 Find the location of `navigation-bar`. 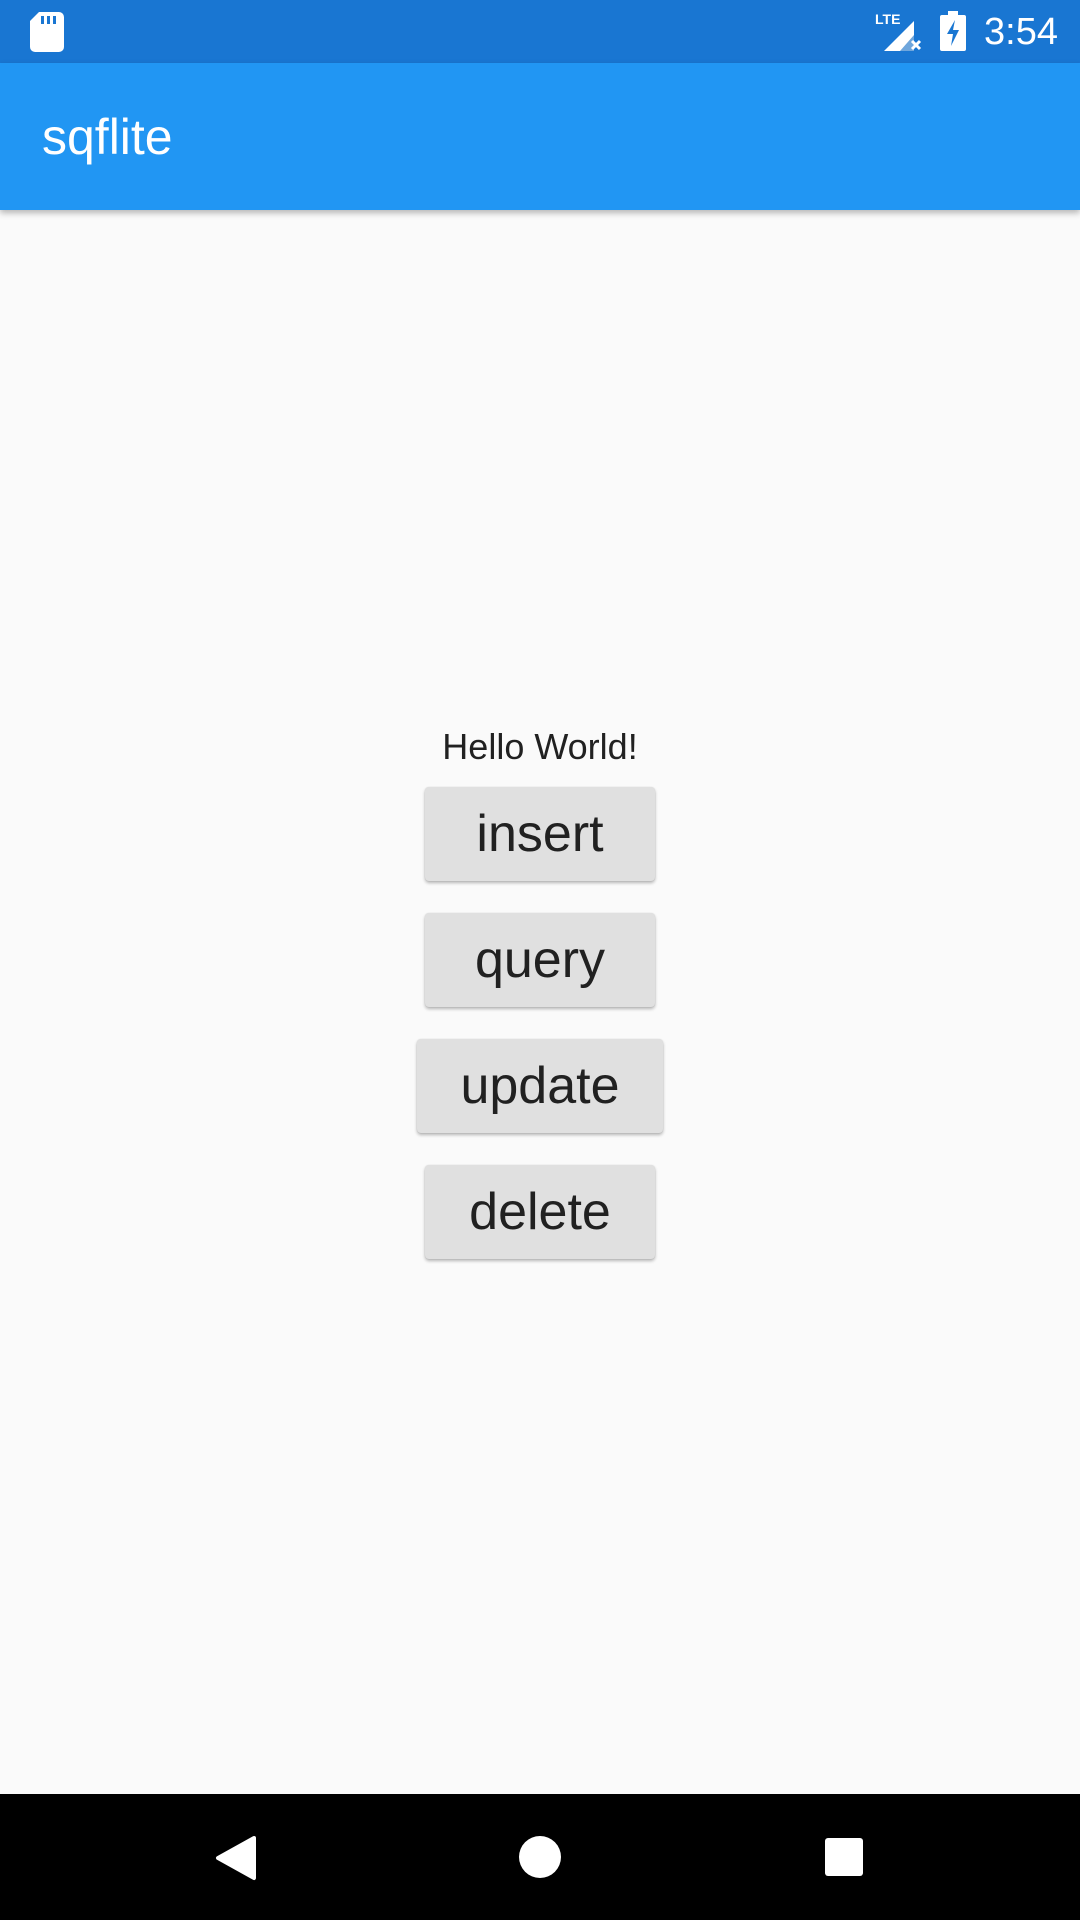

navigation-bar is located at coordinates (540, 1857).